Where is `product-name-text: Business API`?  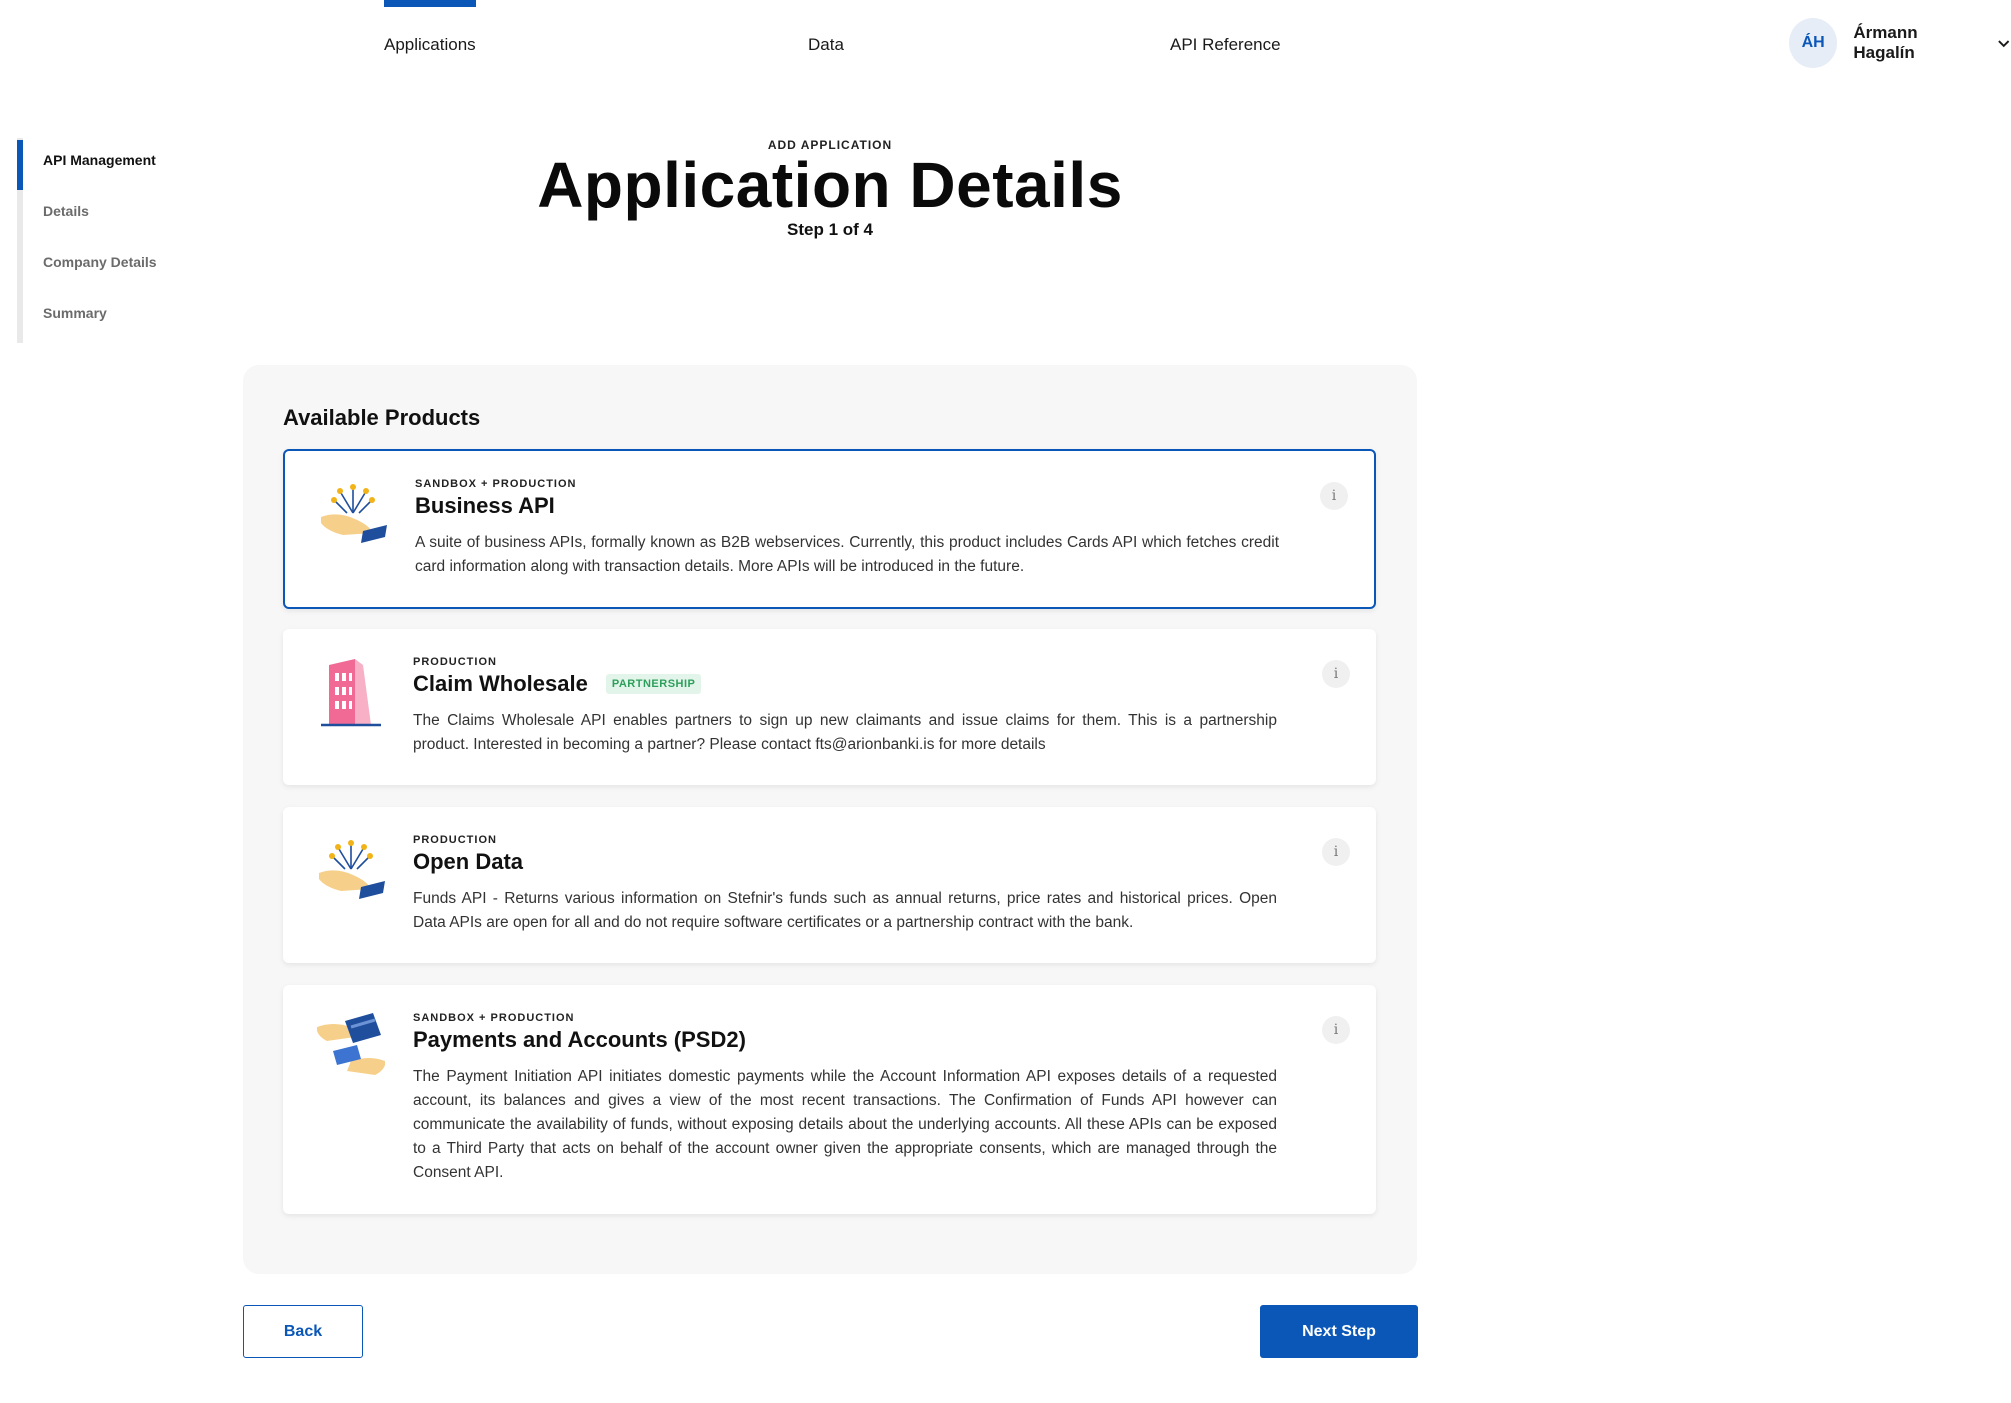
product-name-text: Business API is located at coordinates (485, 505).